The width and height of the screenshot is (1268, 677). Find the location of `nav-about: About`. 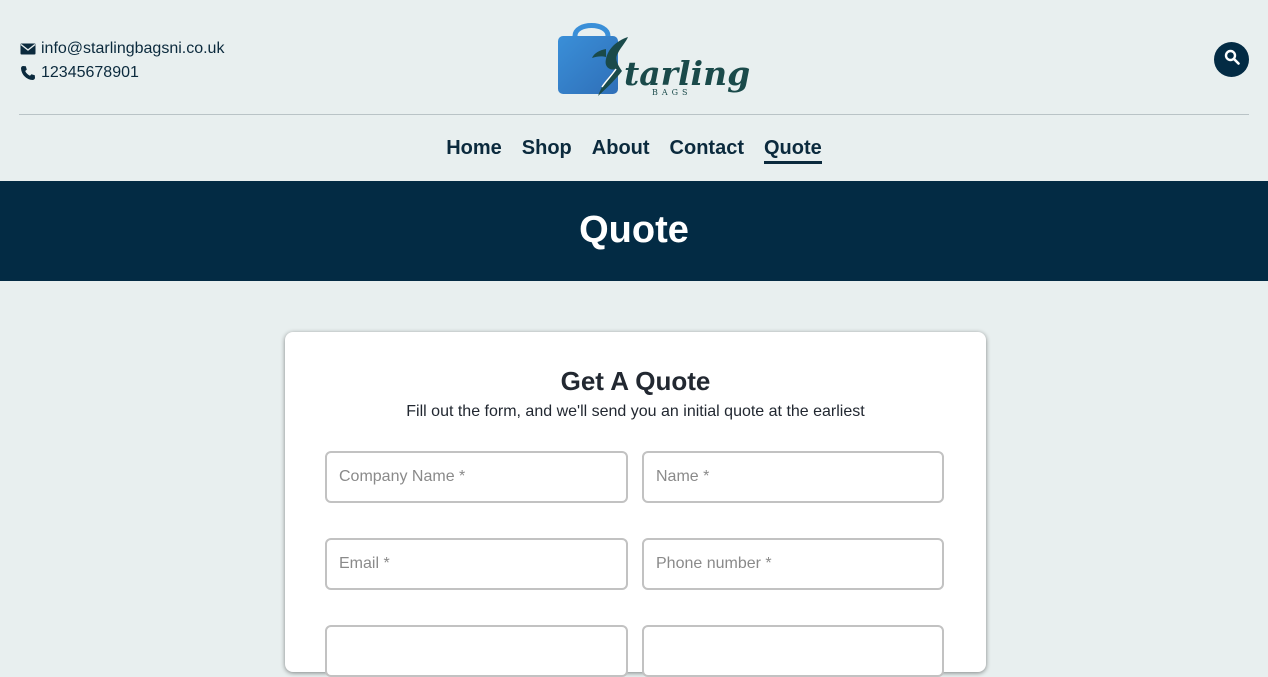

nav-about: About is located at coordinates (621, 148).